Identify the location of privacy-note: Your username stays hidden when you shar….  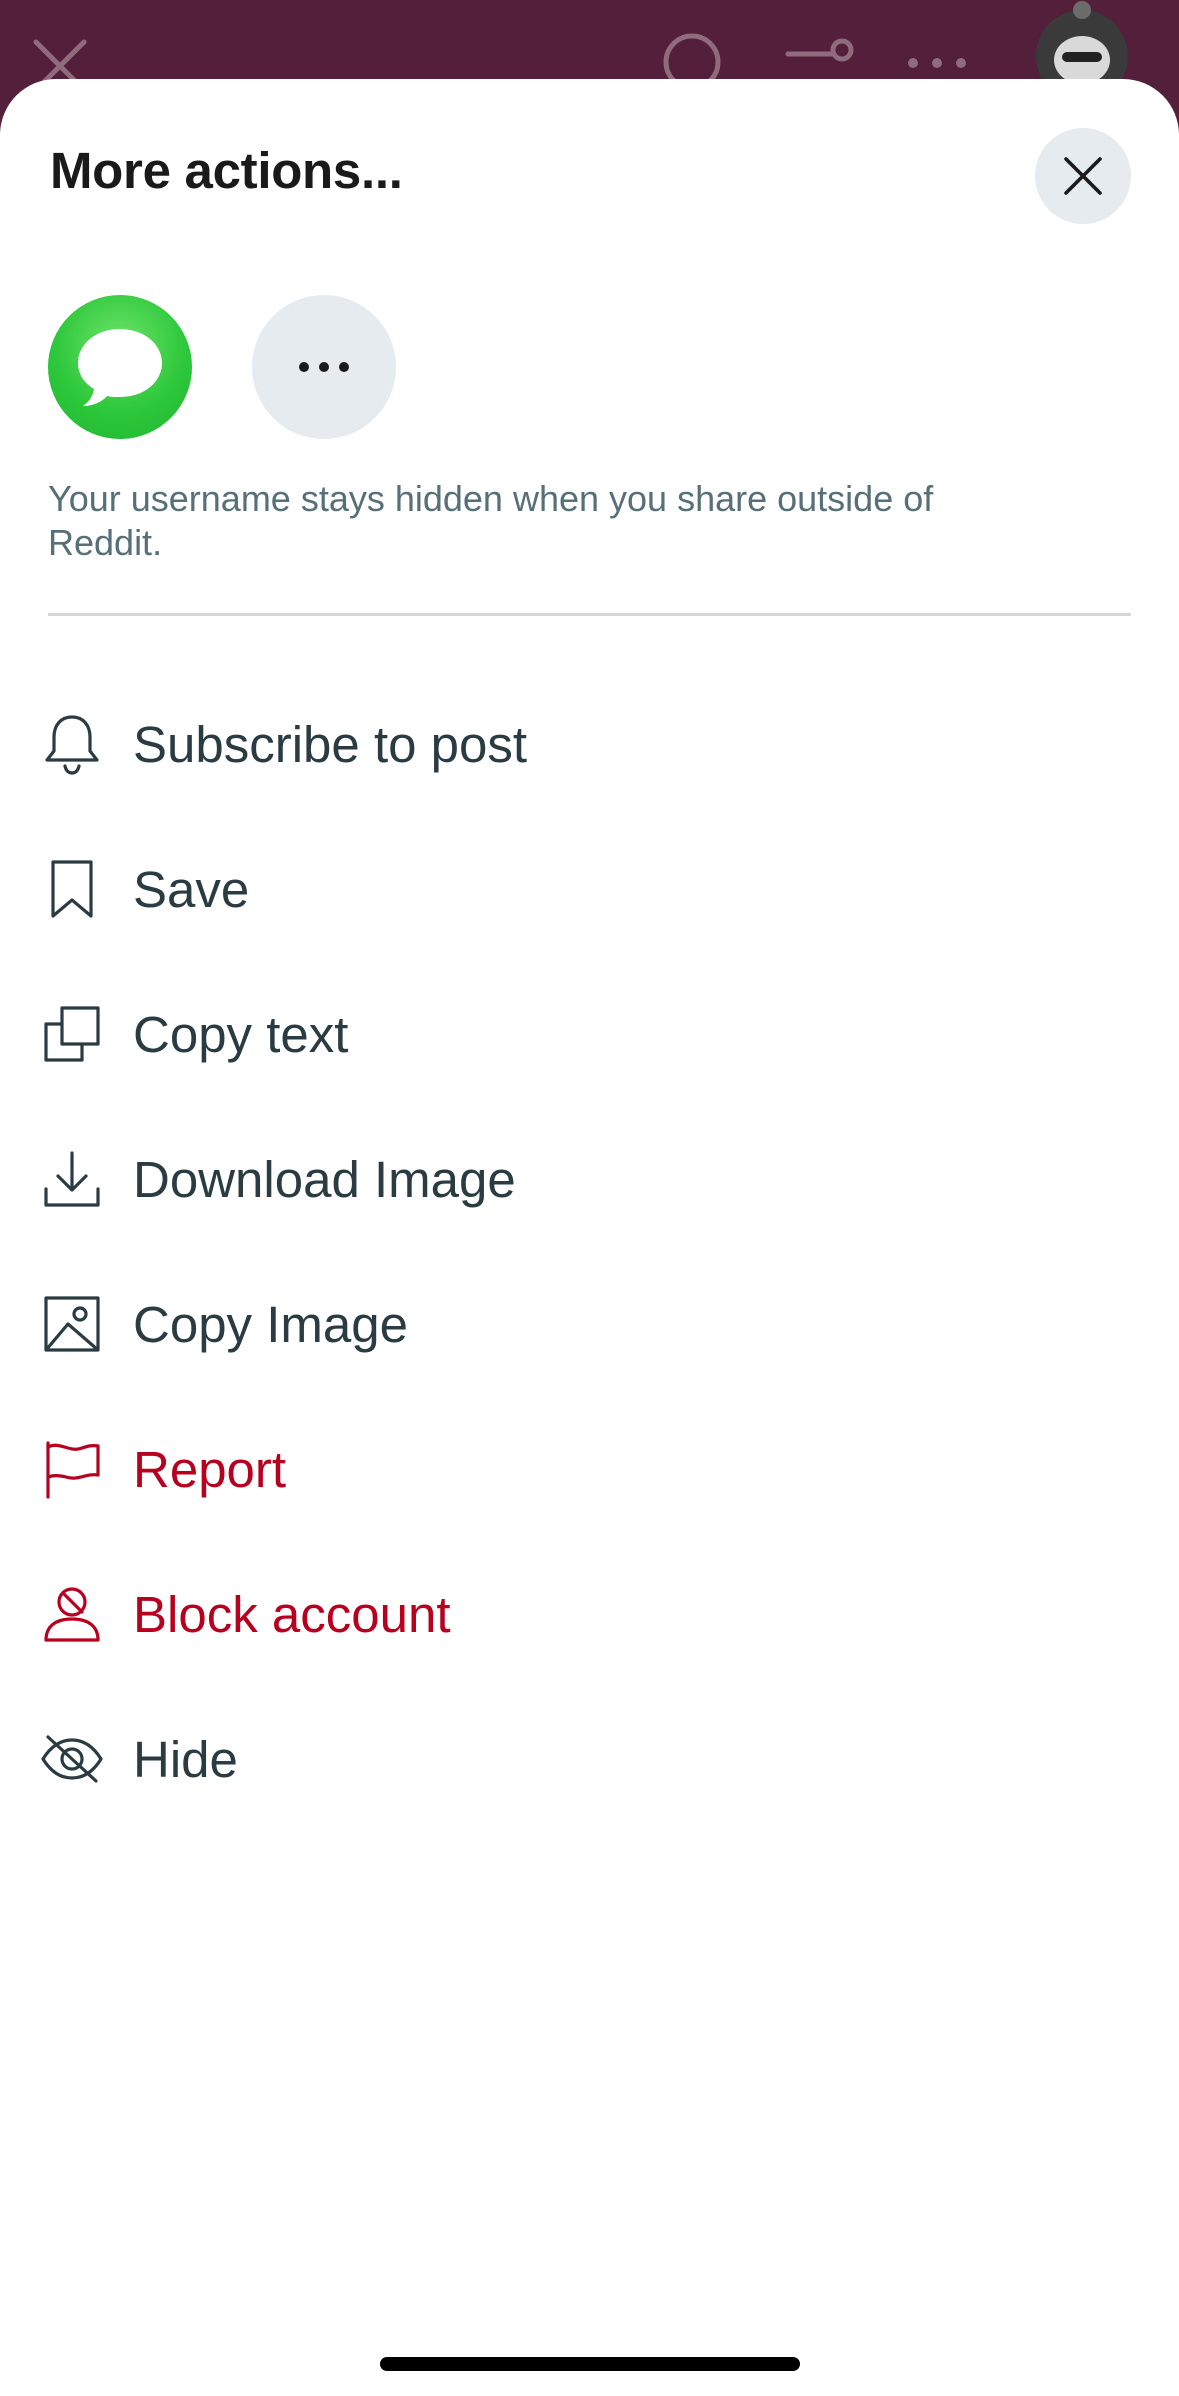
(491, 520).